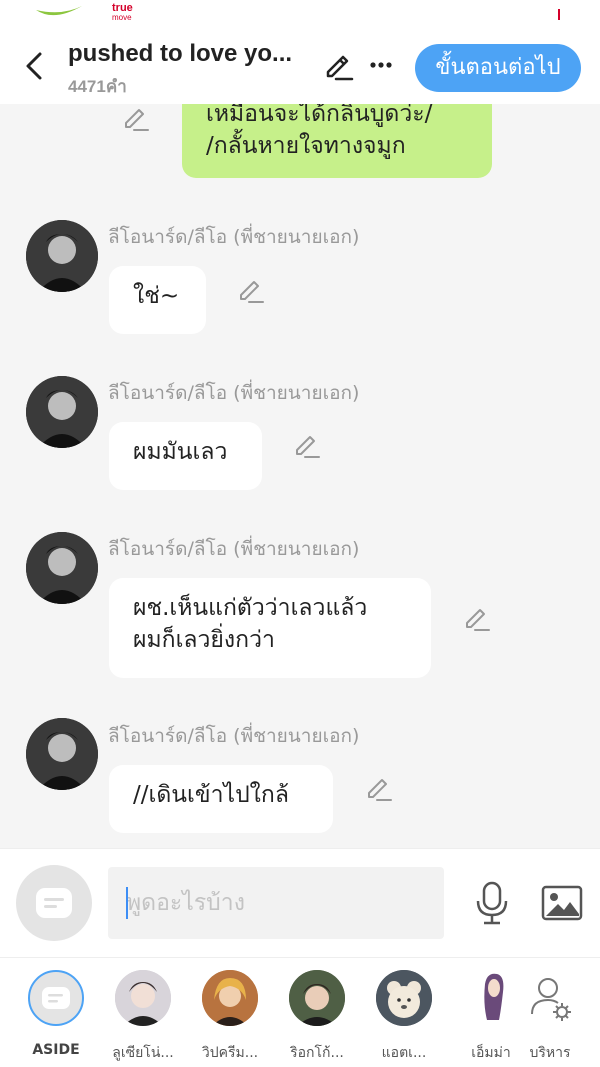 The height and width of the screenshot is (1067, 600). I want to click on edit-title-button, so click(338, 68).